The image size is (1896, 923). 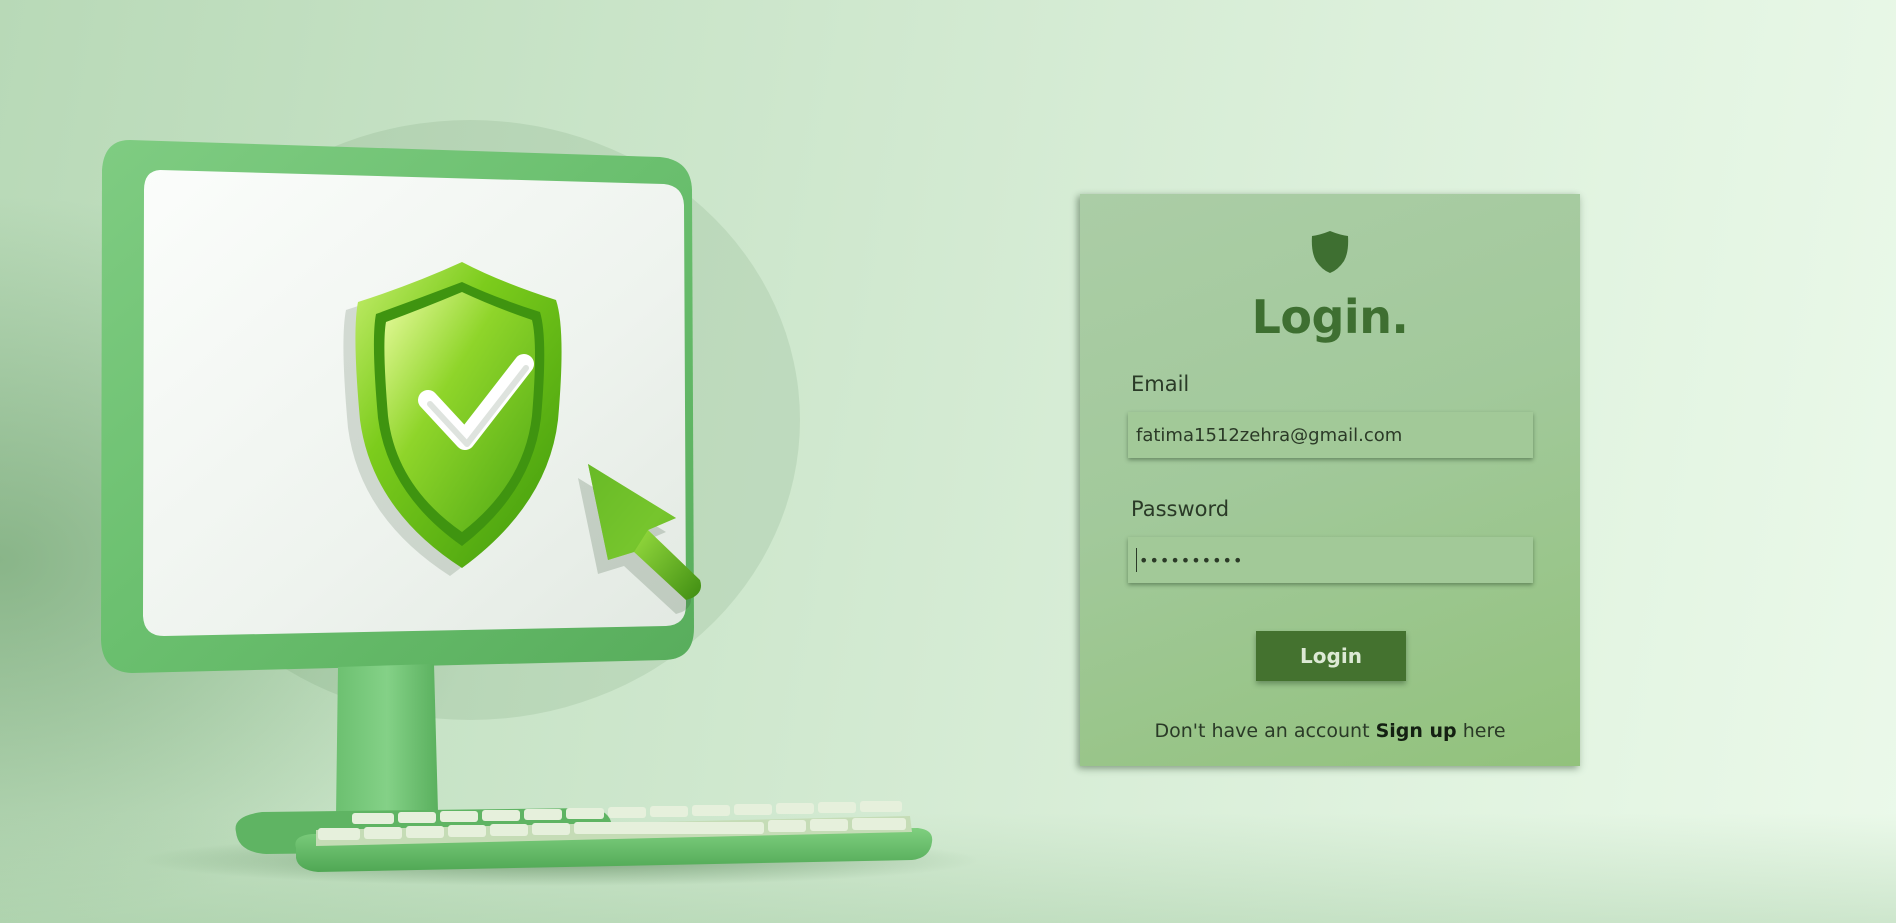 I want to click on signup-prefix: Don't have an account, so click(x=1265, y=731).